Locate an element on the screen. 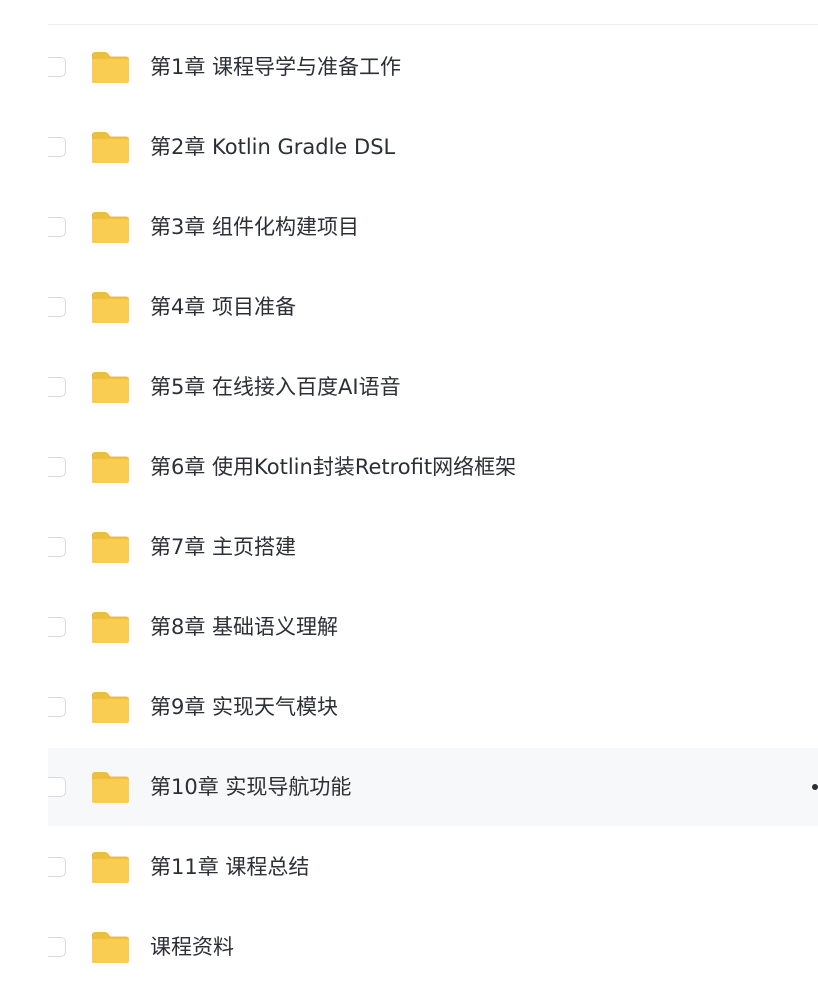 Image resolution: width=818 pixels, height=986 pixels. folder-name: 第6章 使用Kotlin封装Retrofit网络框架 is located at coordinates (333, 467).